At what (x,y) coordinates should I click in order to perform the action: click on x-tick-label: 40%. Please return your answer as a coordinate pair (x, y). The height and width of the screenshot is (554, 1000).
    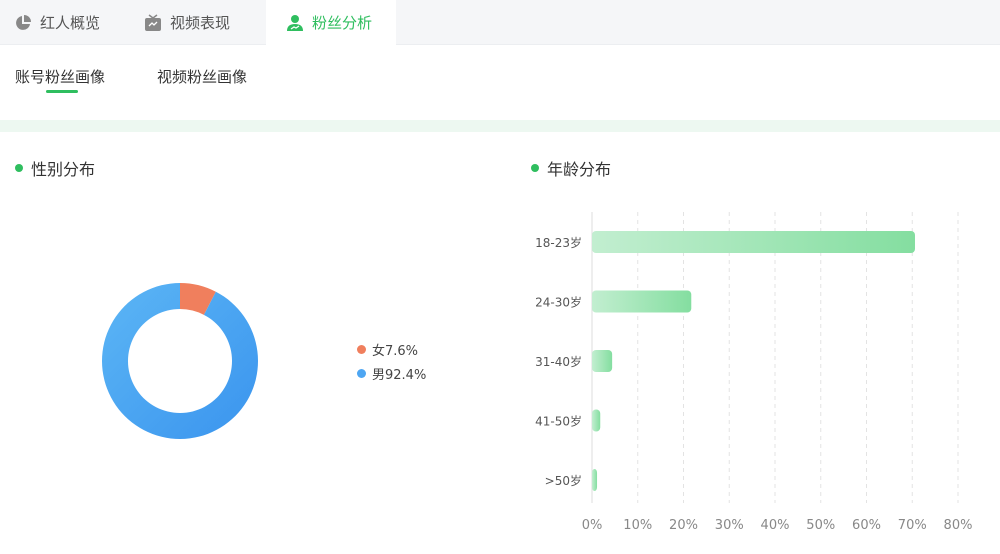
    Looking at the image, I should click on (775, 525).